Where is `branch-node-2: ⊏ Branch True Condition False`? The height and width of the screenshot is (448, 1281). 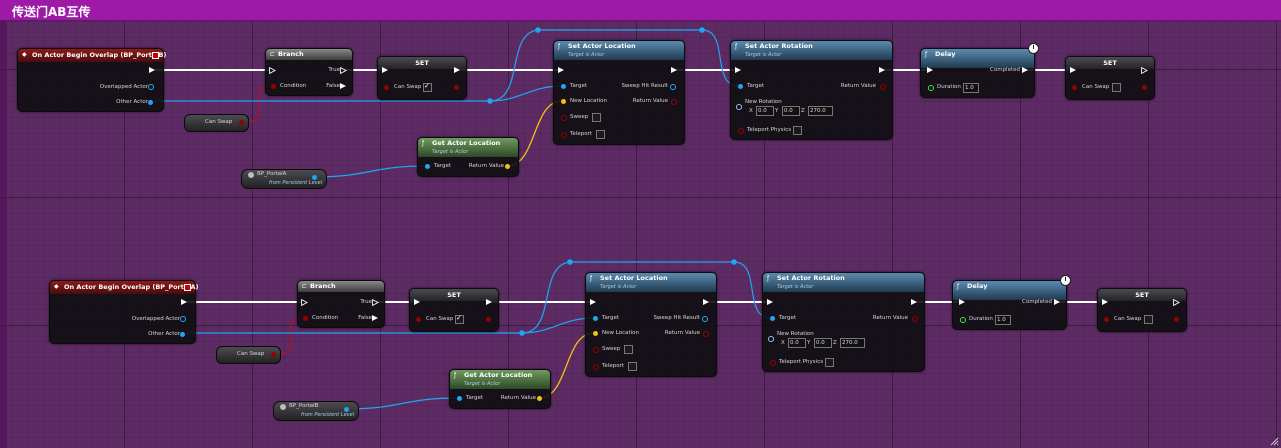 branch-node-2: ⊏ Branch True Condition False is located at coordinates (341, 304).